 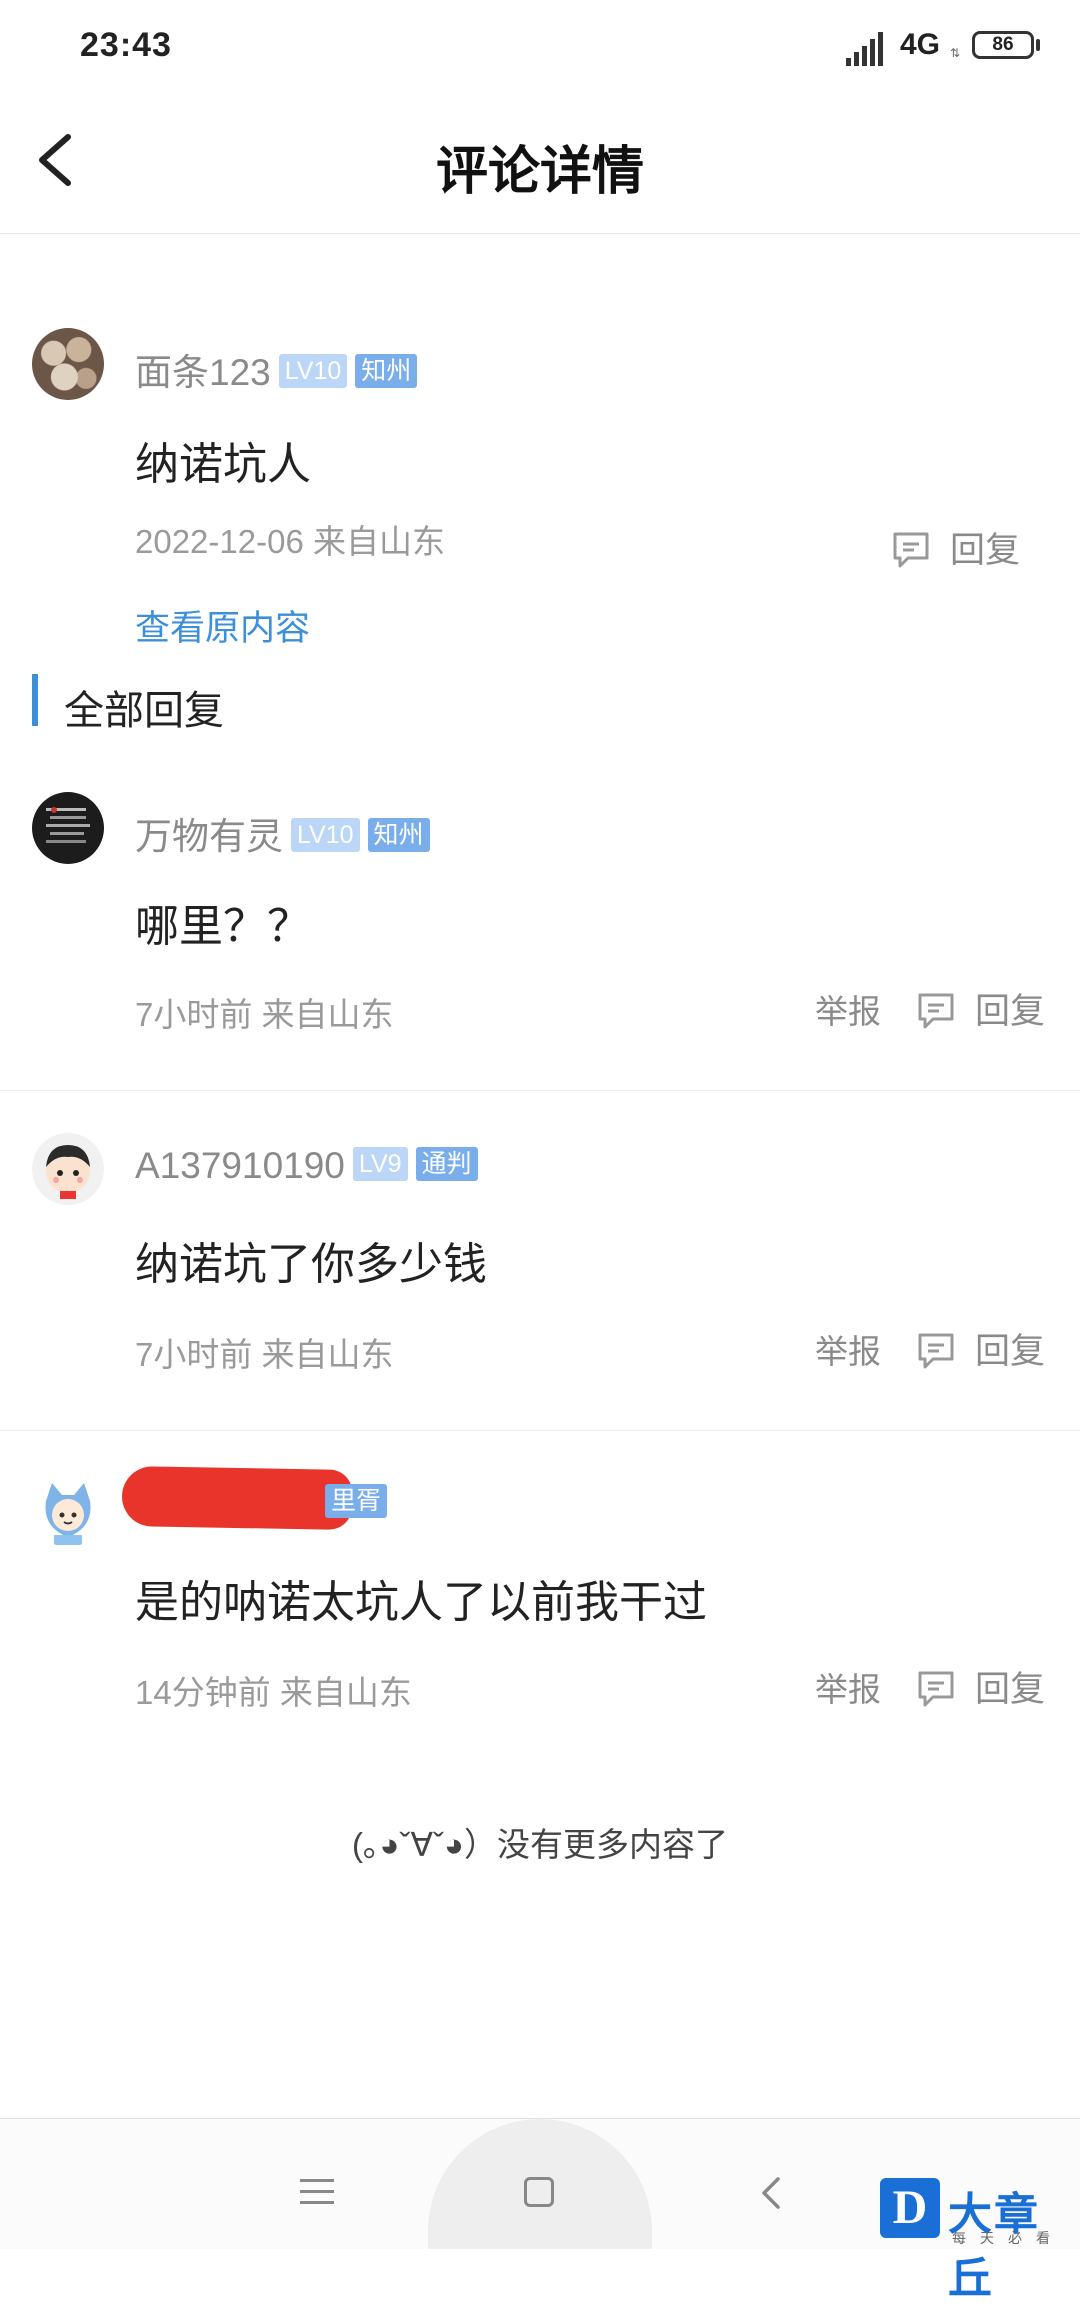 I want to click on username: A137910190, so click(x=240, y=1165).